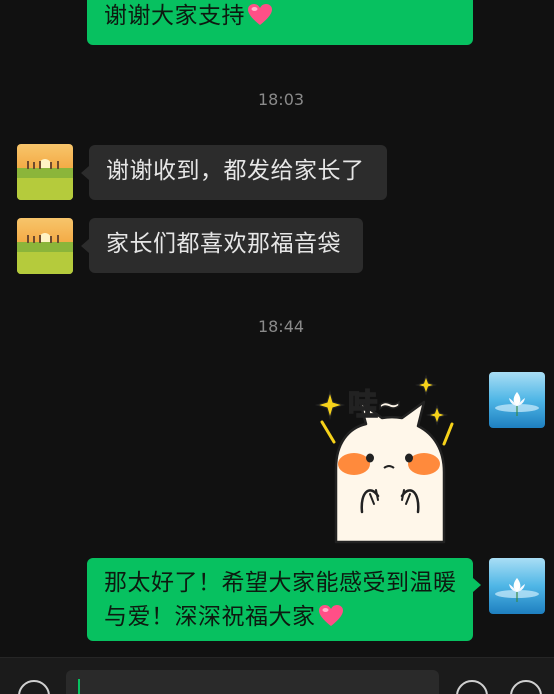  What do you see at coordinates (280, 583) in the screenshot?
I see `message-text-line: 那太好了！希望大家能感受到温暖` at bounding box center [280, 583].